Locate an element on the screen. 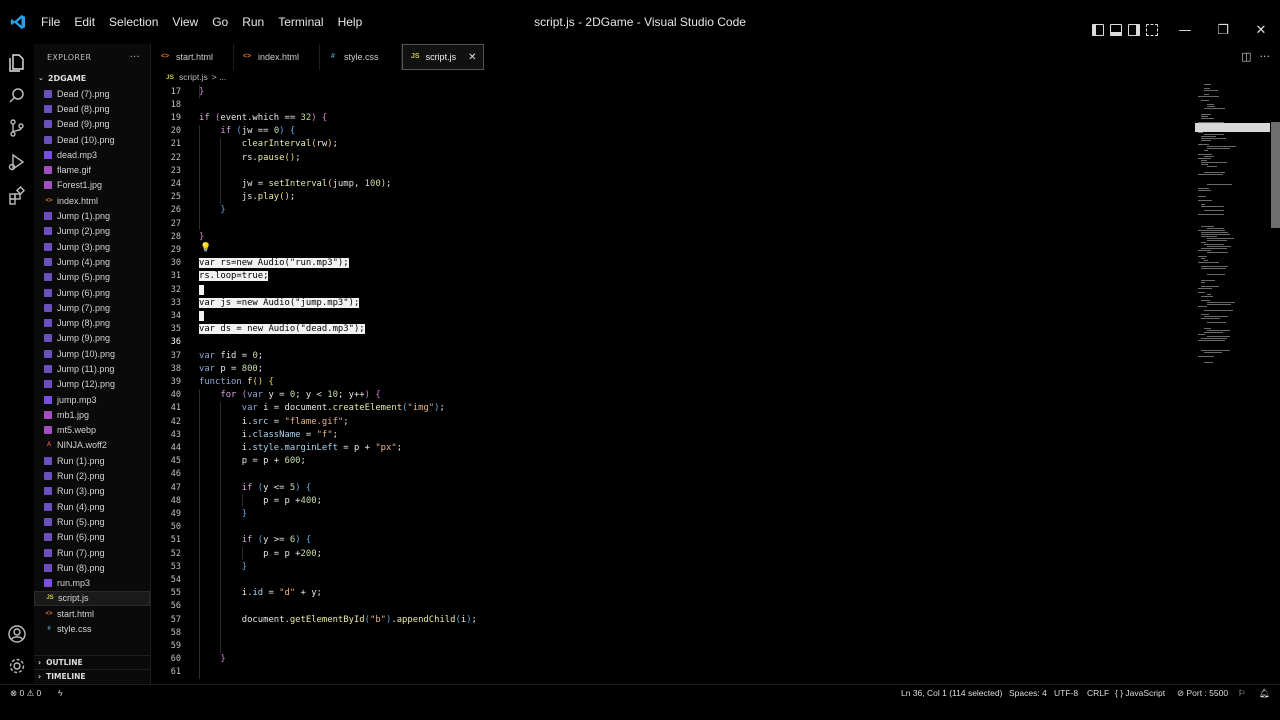 Image resolution: width=1280 pixels, height=720 pixels. sync-icon: ϟ is located at coordinates (60, 693).